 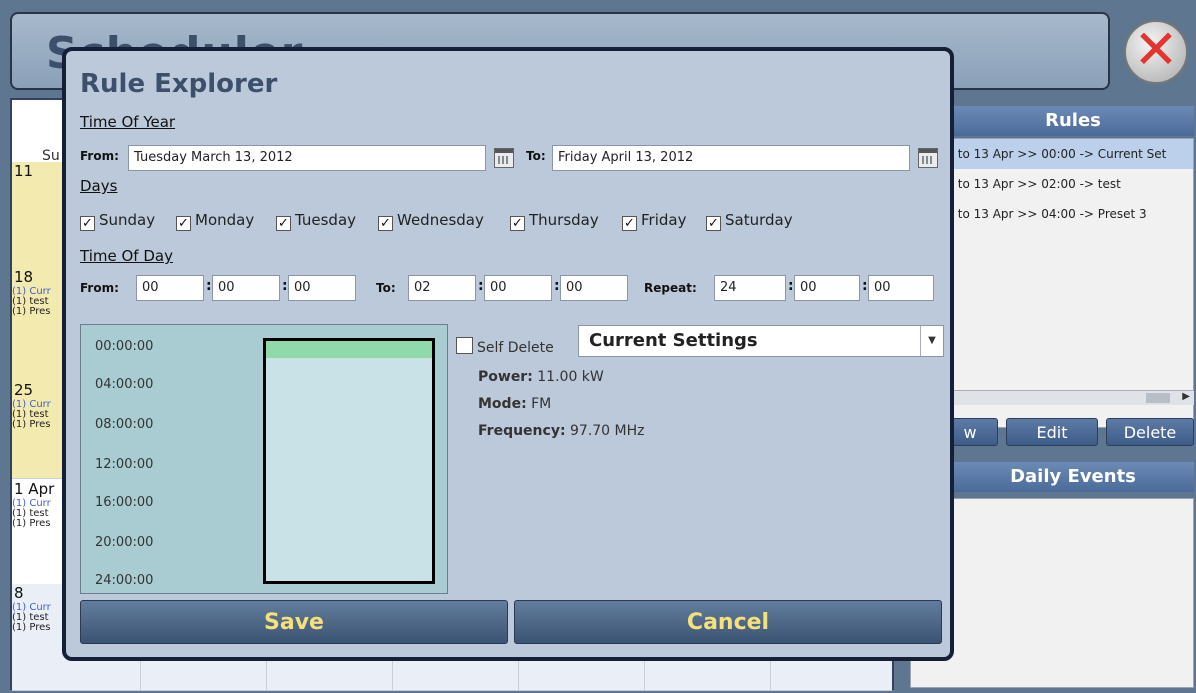 What do you see at coordinates (127, 220) in the screenshot?
I see `checkbox-label: Sunday` at bounding box center [127, 220].